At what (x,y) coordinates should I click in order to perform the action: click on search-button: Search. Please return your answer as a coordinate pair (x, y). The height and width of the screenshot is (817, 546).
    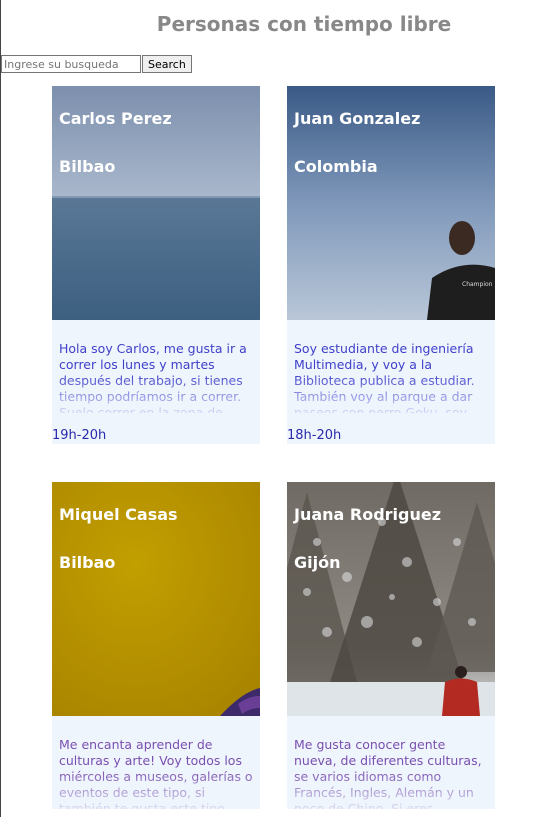
    Looking at the image, I should click on (167, 64).